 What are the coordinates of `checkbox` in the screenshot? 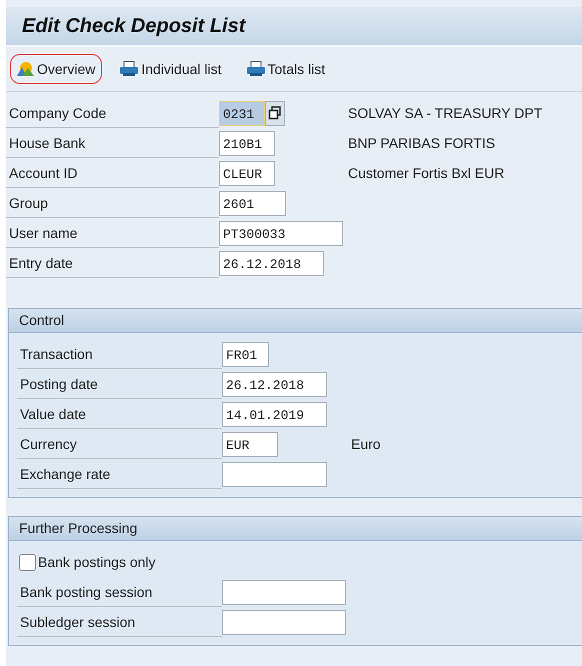 It's located at (27, 562).